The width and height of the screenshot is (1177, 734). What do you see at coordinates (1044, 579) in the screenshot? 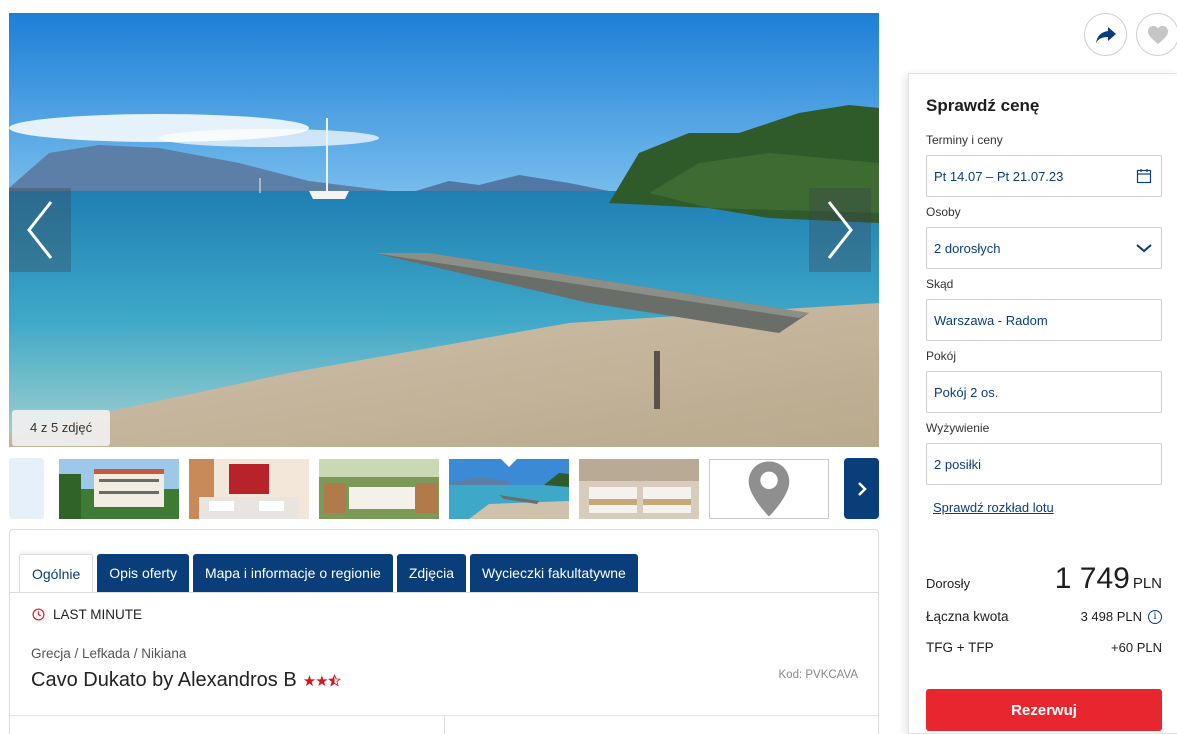
I see `adult-price-row: Dorosły 1 749 PLN` at bounding box center [1044, 579].